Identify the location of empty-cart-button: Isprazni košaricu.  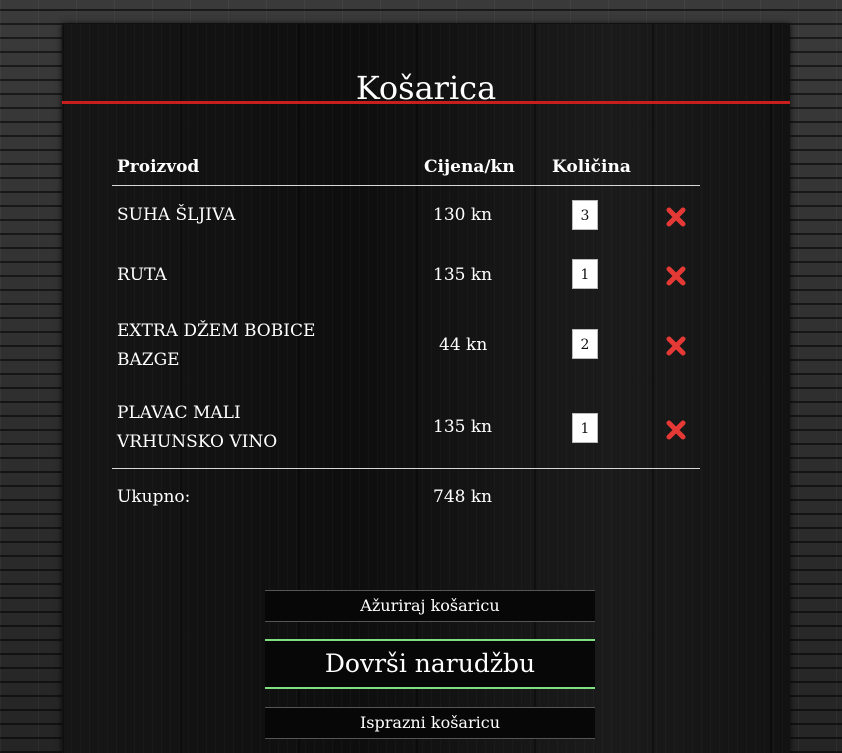
(430, 723).